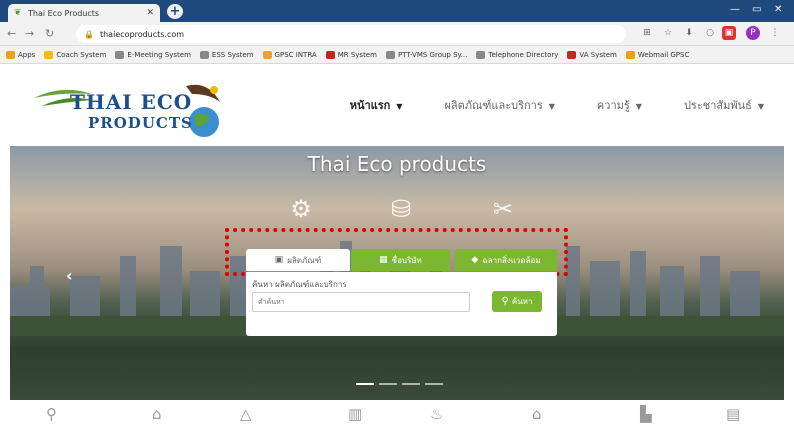 The width and height of the screenshot is (794, 425). Describe the element at coordinates (522, 301) in the screenshot. I see `search-button-label: ค้นหา` at that location.